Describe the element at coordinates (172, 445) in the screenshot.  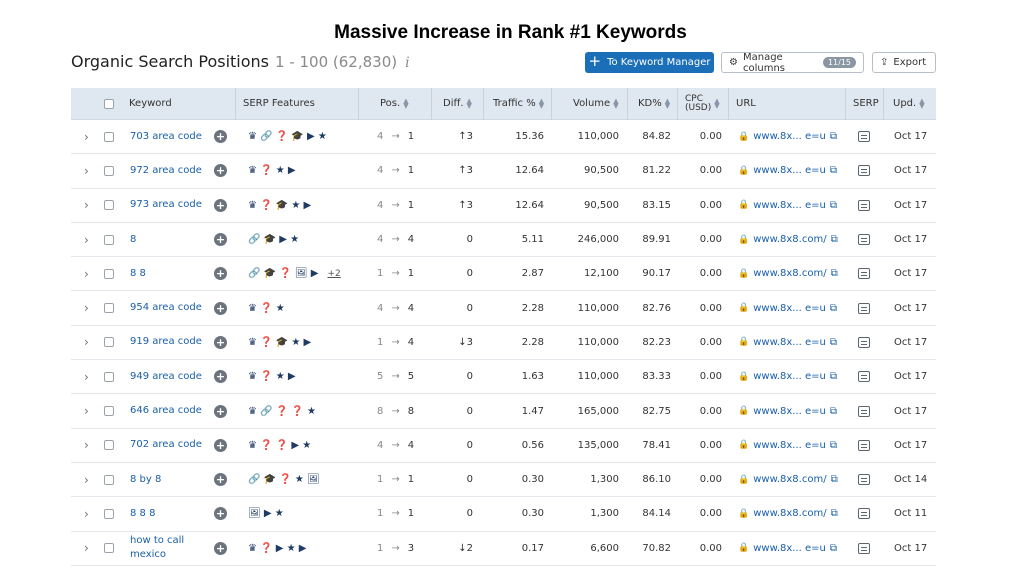
I see `keyword-link: 702 area code` at that location.